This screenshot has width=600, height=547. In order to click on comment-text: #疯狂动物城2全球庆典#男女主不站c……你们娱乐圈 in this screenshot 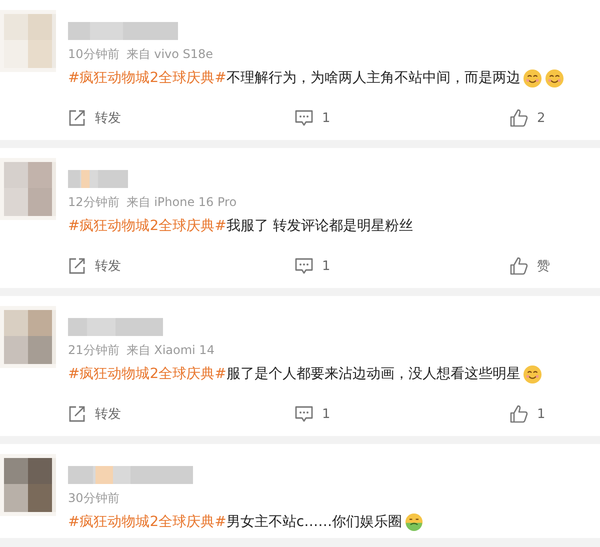, I will do `click(235, 522)`.